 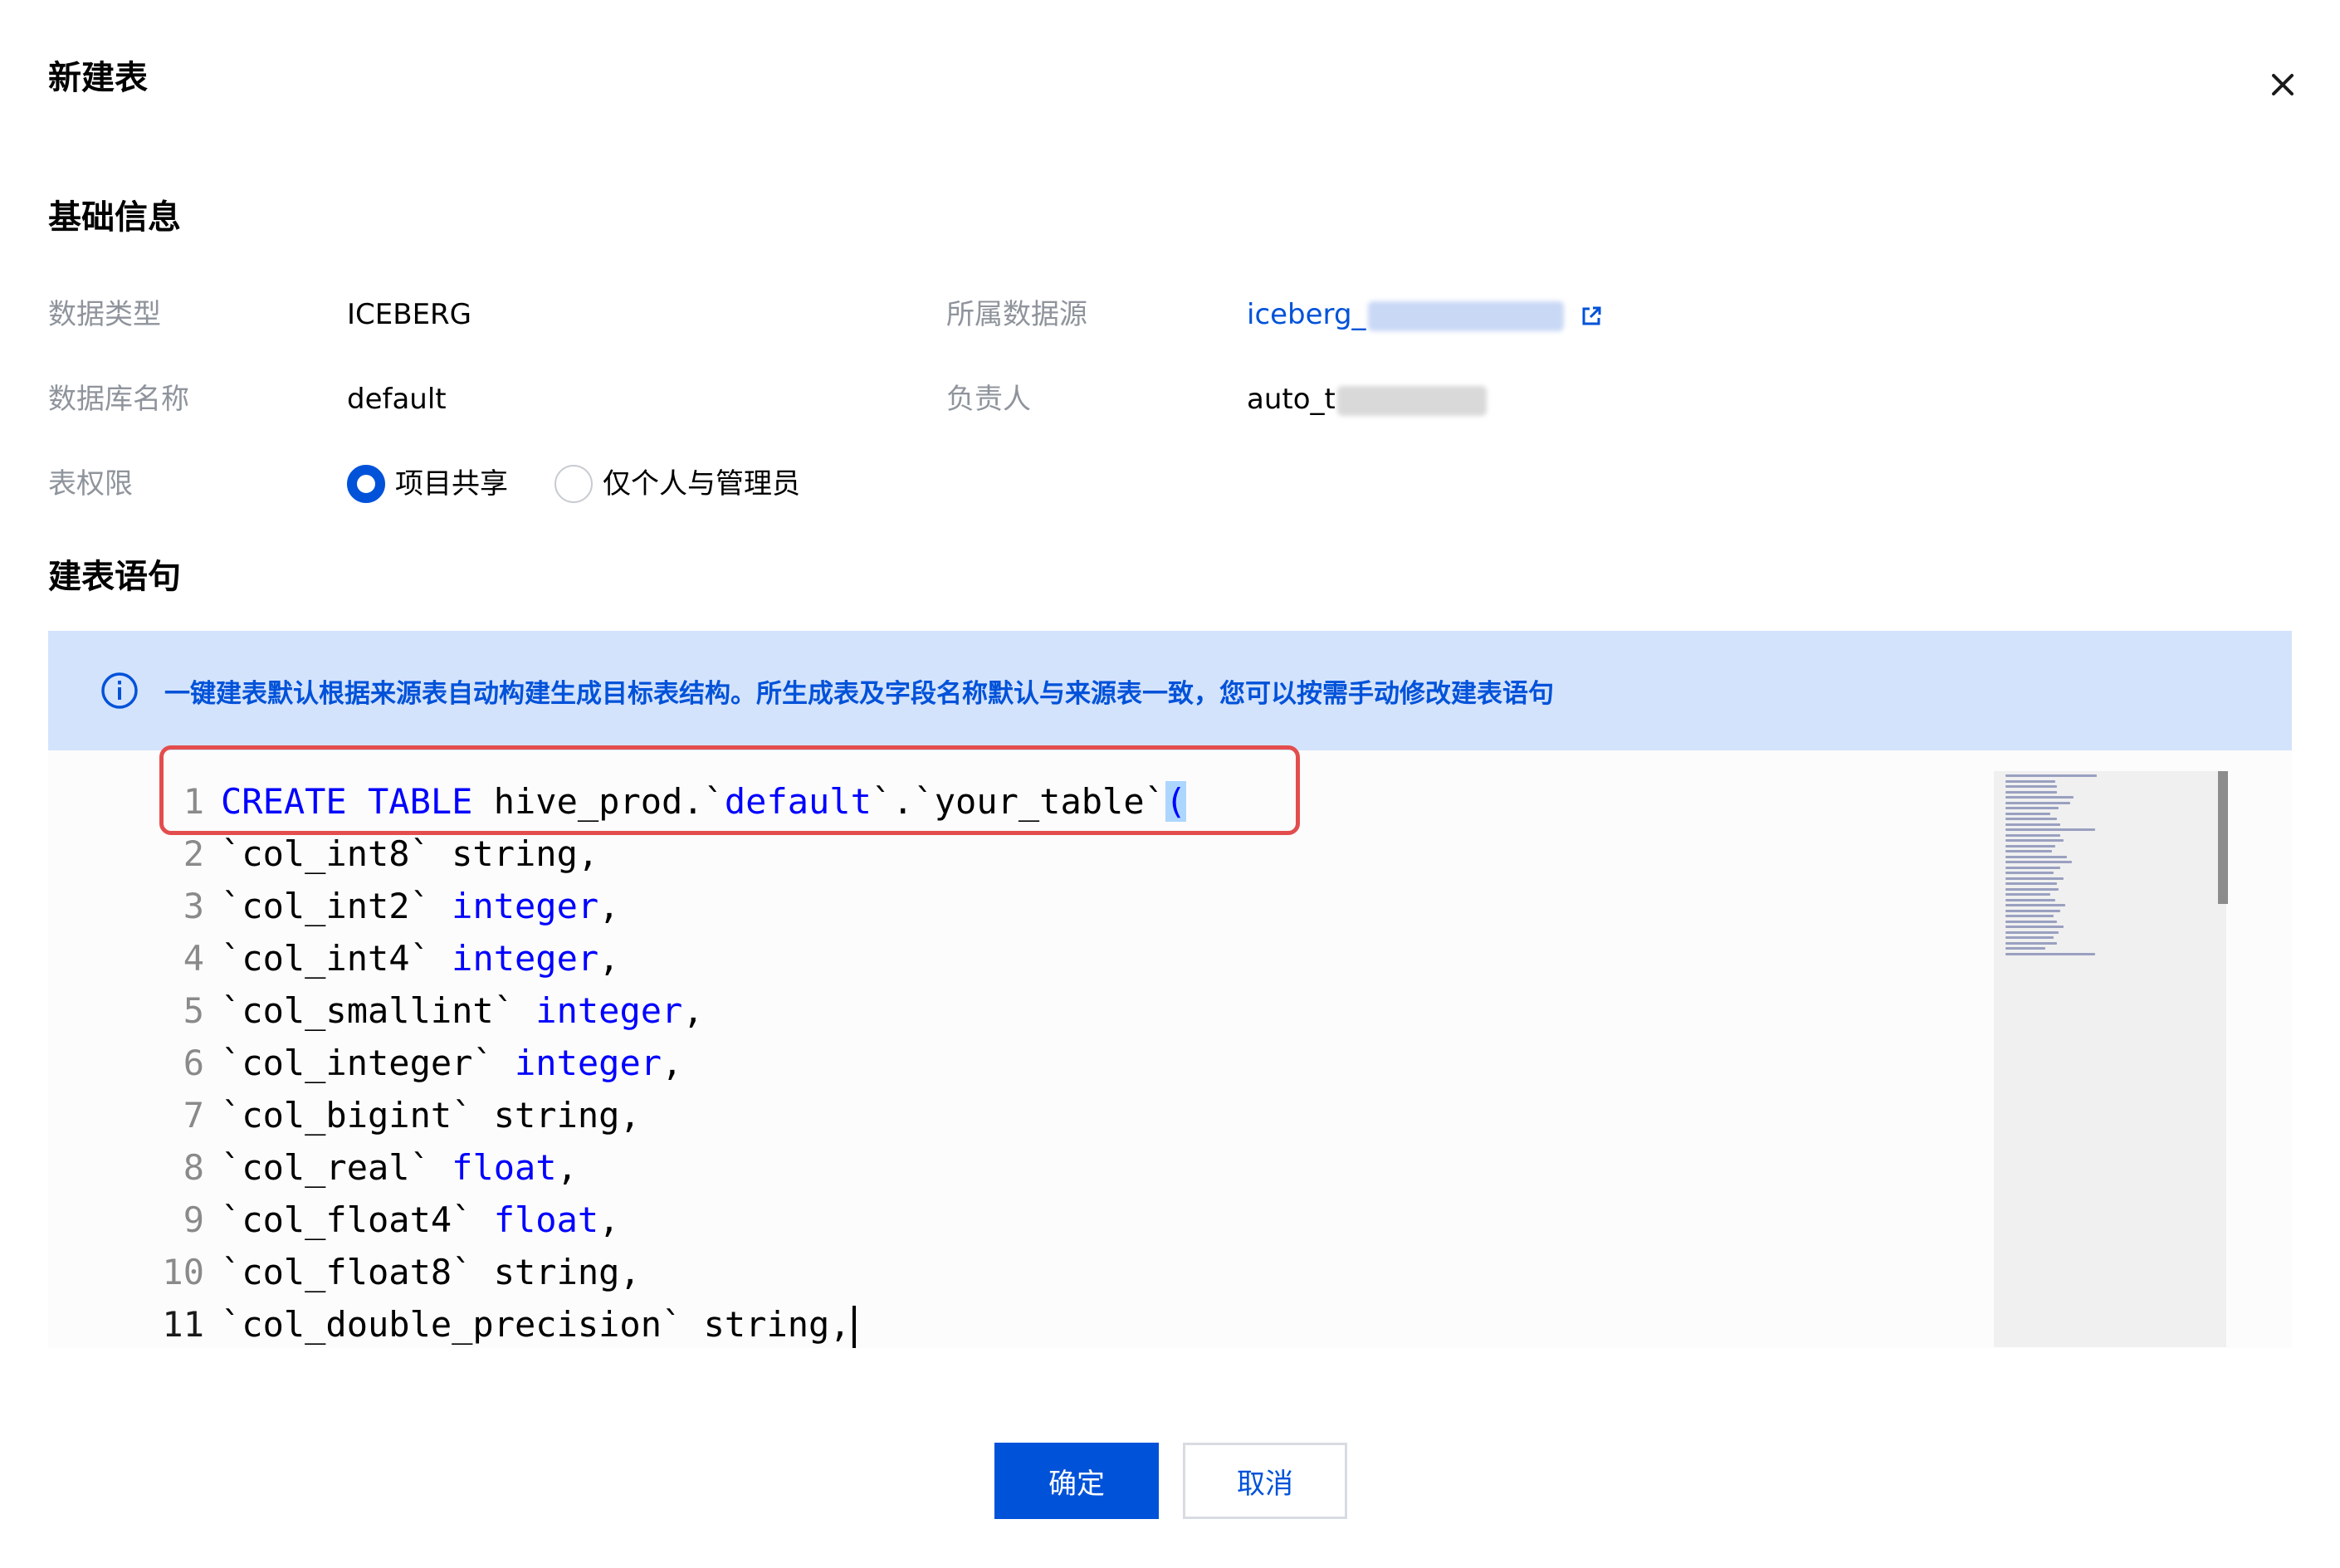 What do you see at coordinates (1265, 1481) in the screenshot?
I see `cancel-button: 取消` at bounding box center [1265, 1481].